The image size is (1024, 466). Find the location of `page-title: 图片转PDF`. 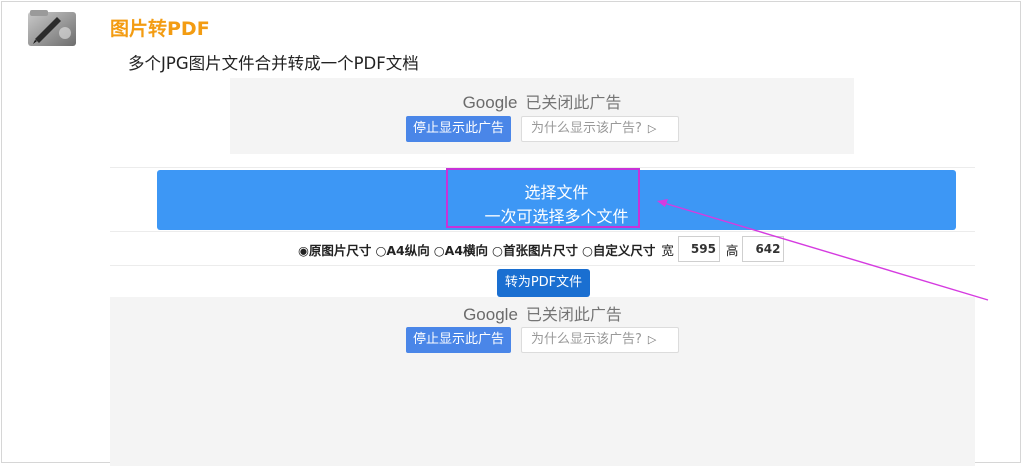

page-title: 图片转PDF is located at coordinates (160, 29).